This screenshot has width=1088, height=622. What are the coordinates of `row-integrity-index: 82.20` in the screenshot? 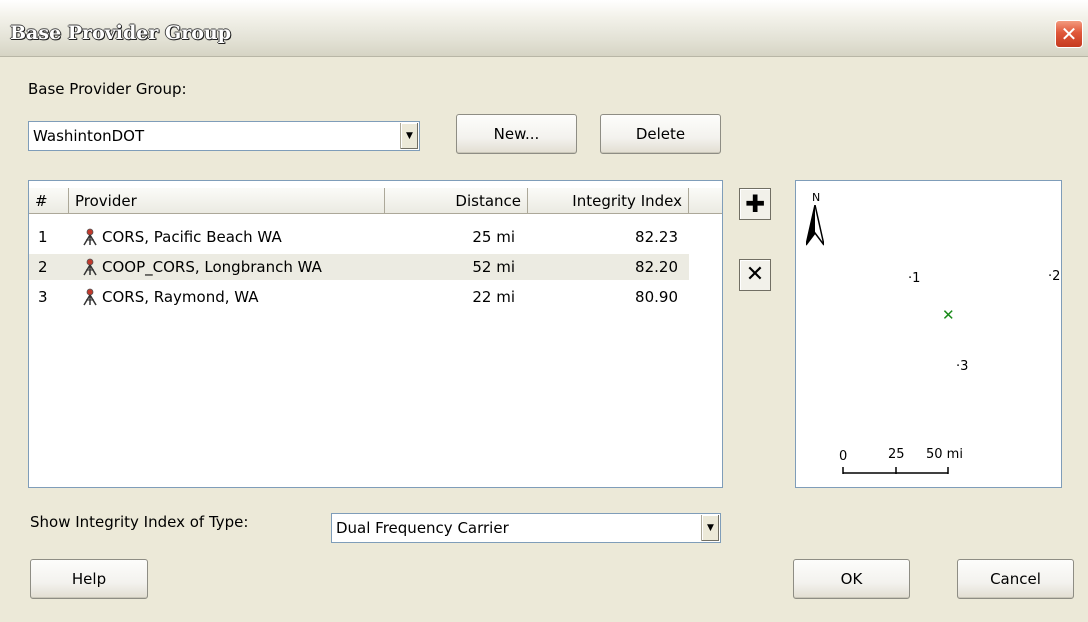 It's located at (656, 267).